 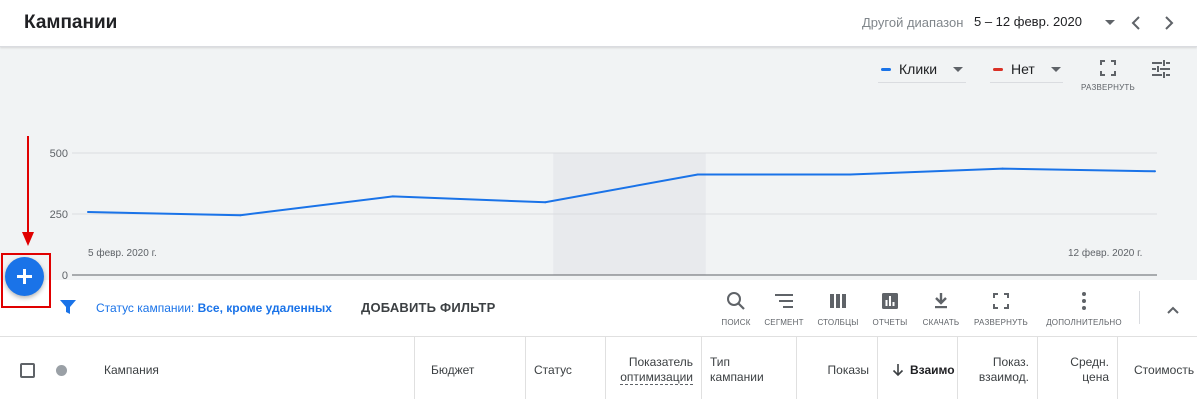 I want to click on collapse-button, so click(x=1173, y=310).